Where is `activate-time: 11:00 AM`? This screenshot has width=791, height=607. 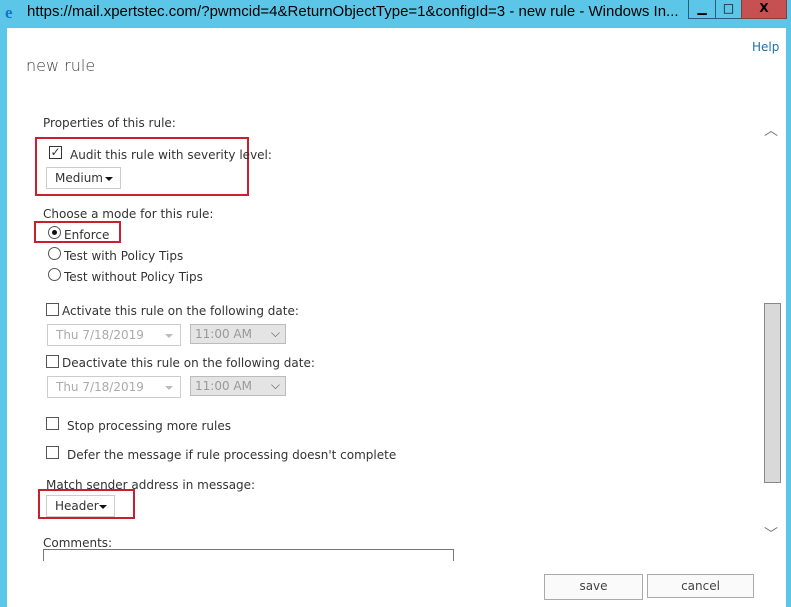 activate-time: 11:00 AM is located at coordinates (223, 334).